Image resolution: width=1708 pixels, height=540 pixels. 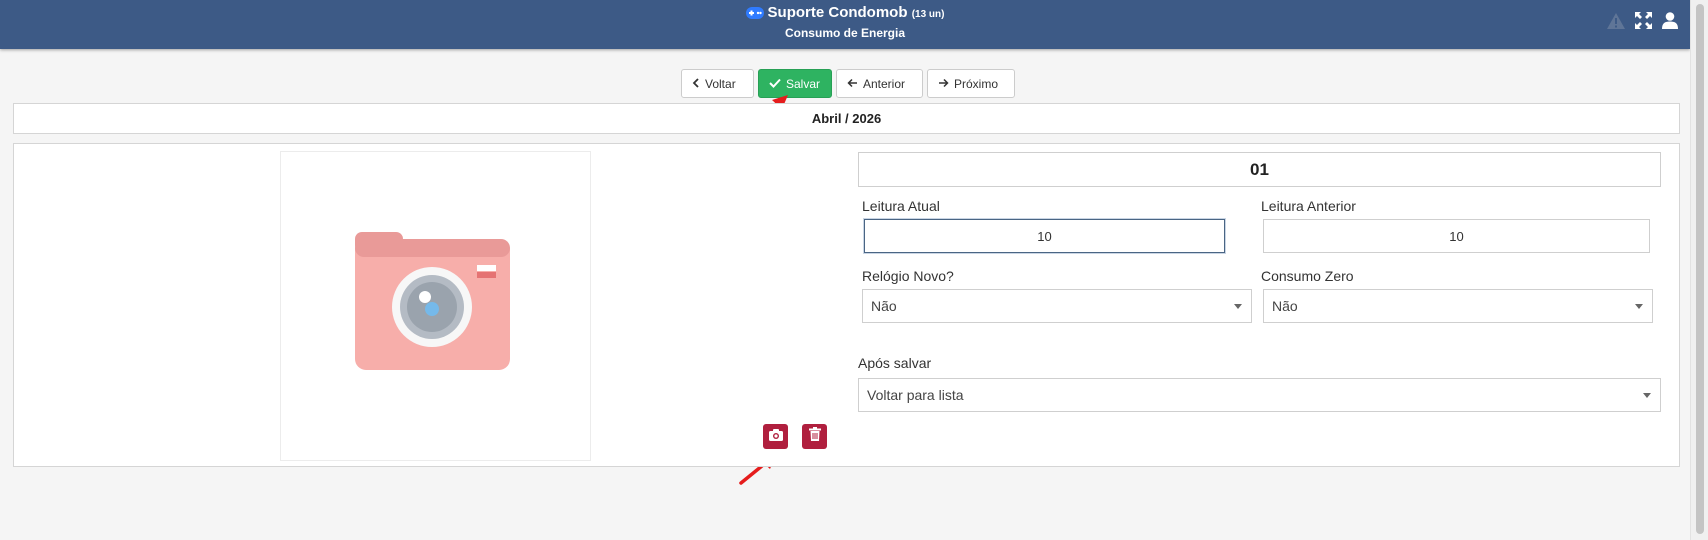 What do you see at coordinates (901, 206) in the screenshot?
I see `leitura-atual-label: Leitura Atual` at bounding box center [901, 206].